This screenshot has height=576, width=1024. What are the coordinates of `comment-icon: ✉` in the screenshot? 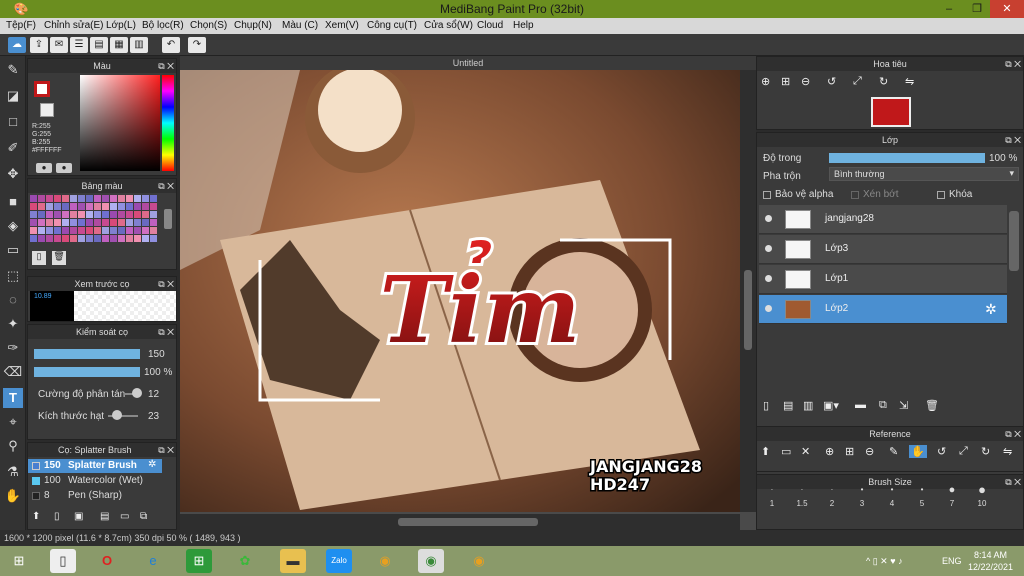 It's located at (59, 45).